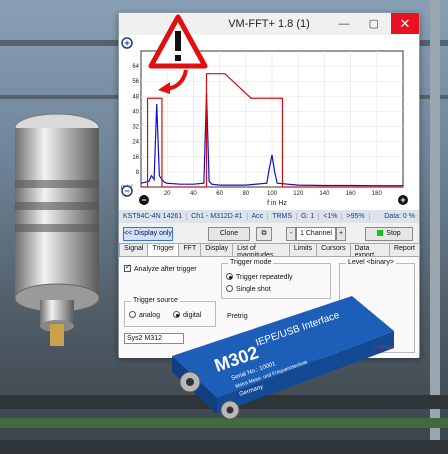 The width and height of the screenshot is (448, 454). I want to click on x-axis-label: f in Hz, so click(277, 203).